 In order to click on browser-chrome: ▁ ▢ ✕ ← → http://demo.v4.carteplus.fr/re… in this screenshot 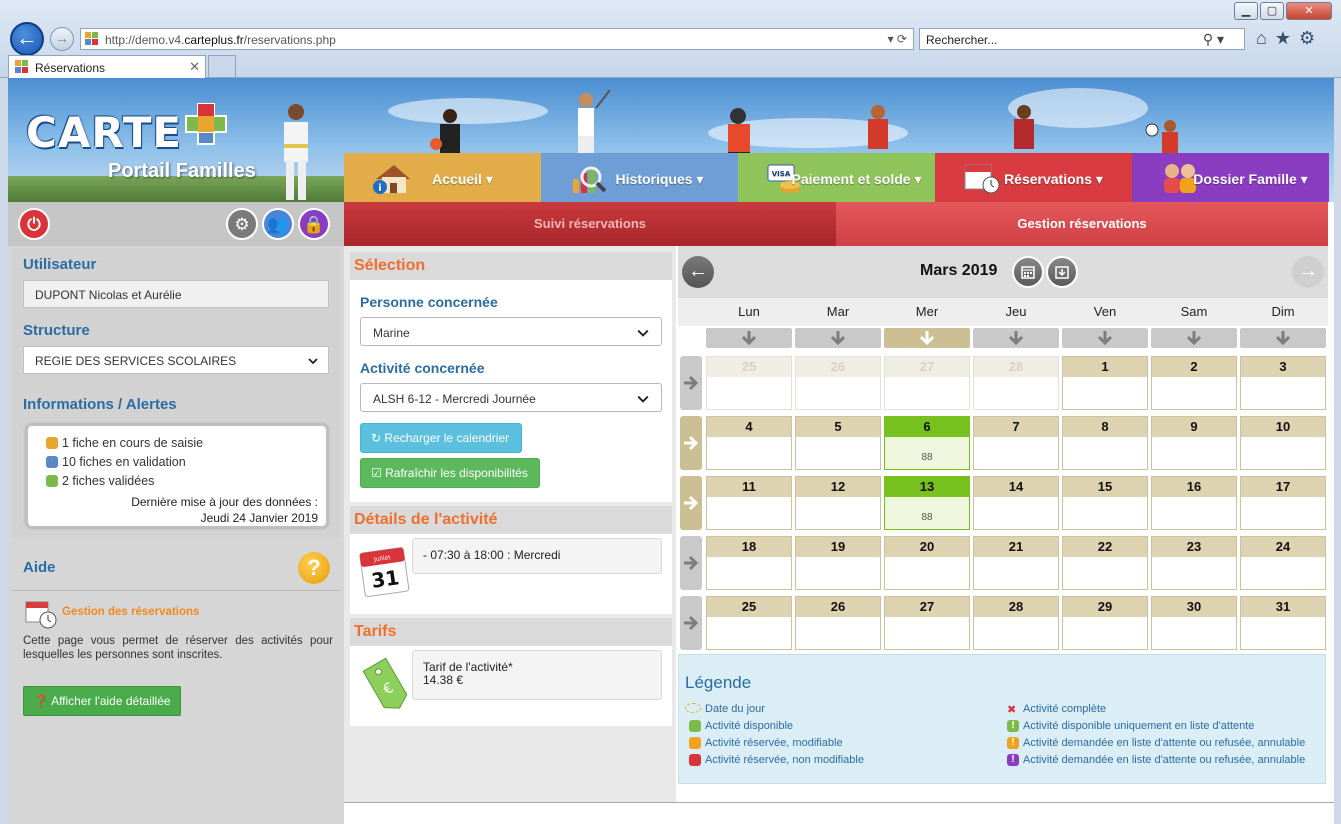, I will do `click(670, 39)`.